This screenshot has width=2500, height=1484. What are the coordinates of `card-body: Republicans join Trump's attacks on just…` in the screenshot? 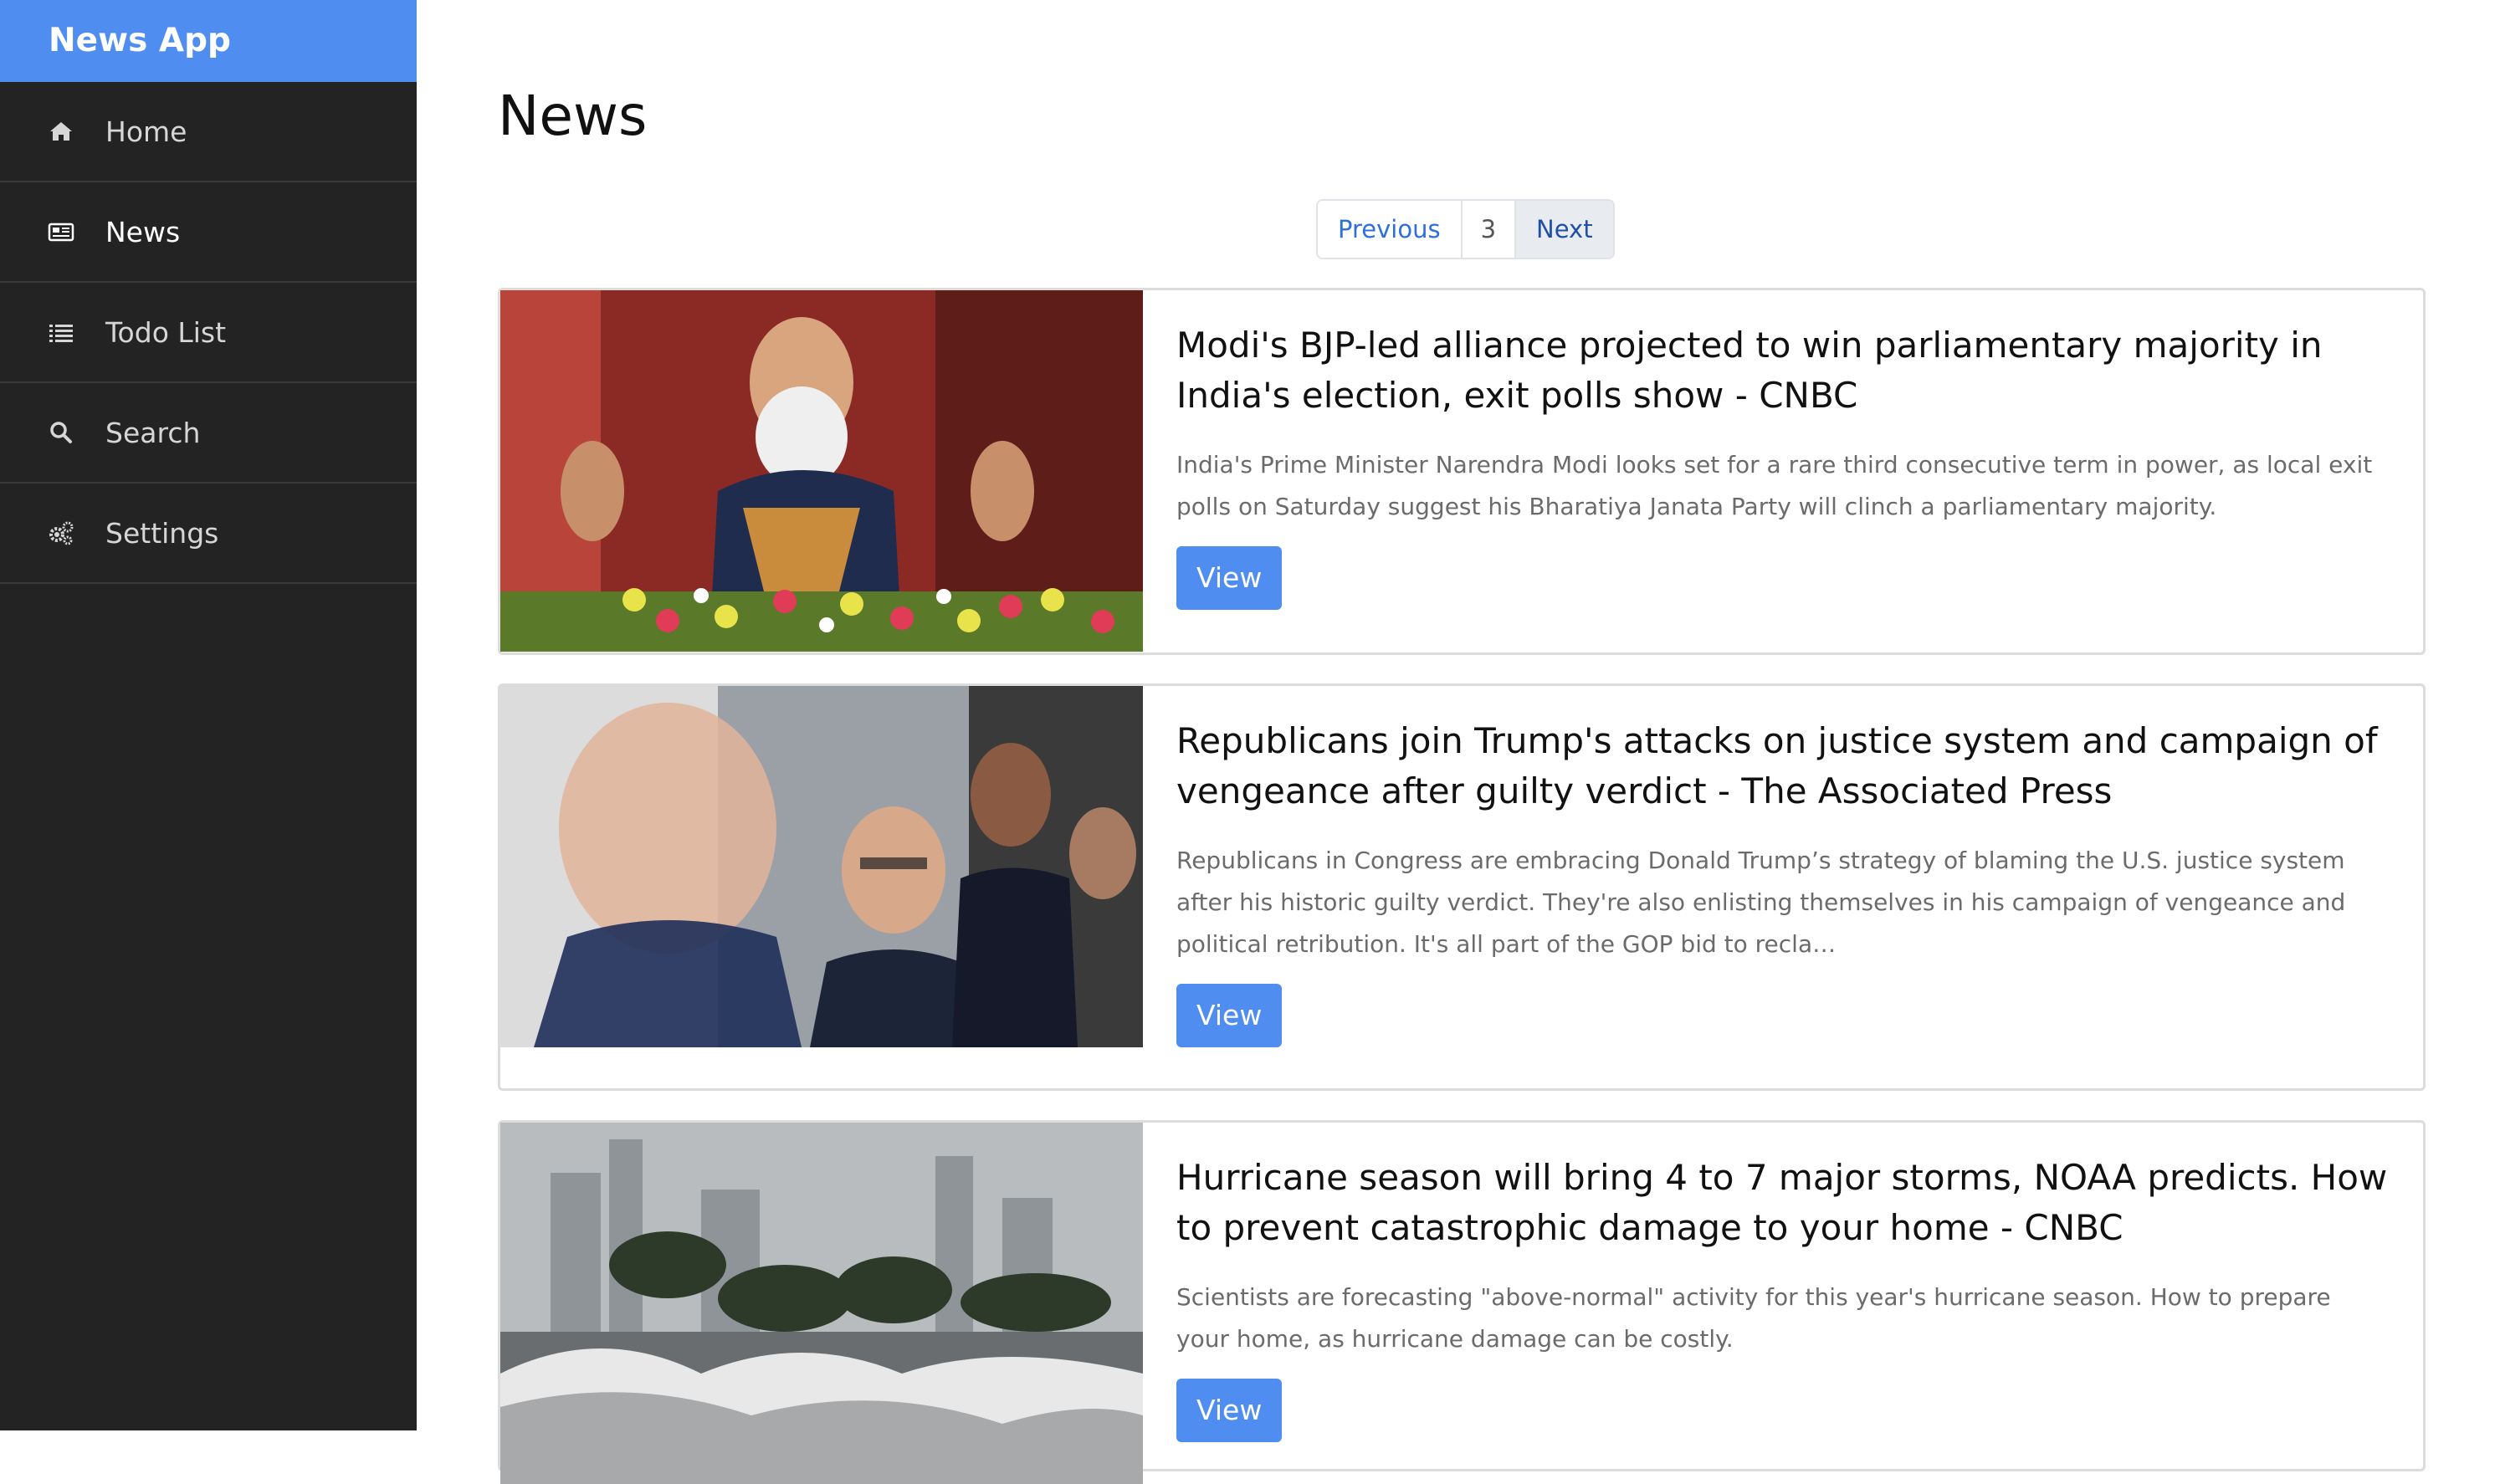 It's located at (1783, 887).